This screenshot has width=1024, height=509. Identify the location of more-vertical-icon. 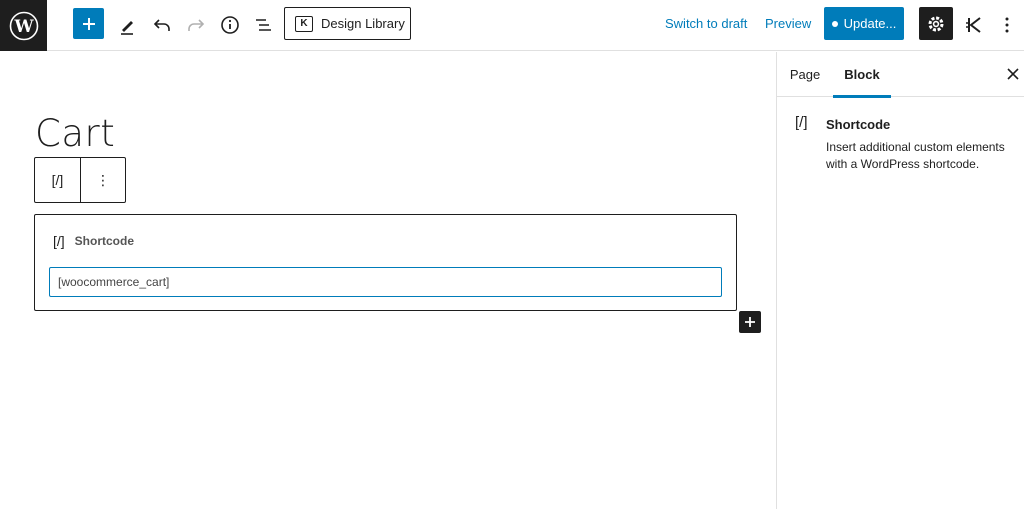
(1007, 25).